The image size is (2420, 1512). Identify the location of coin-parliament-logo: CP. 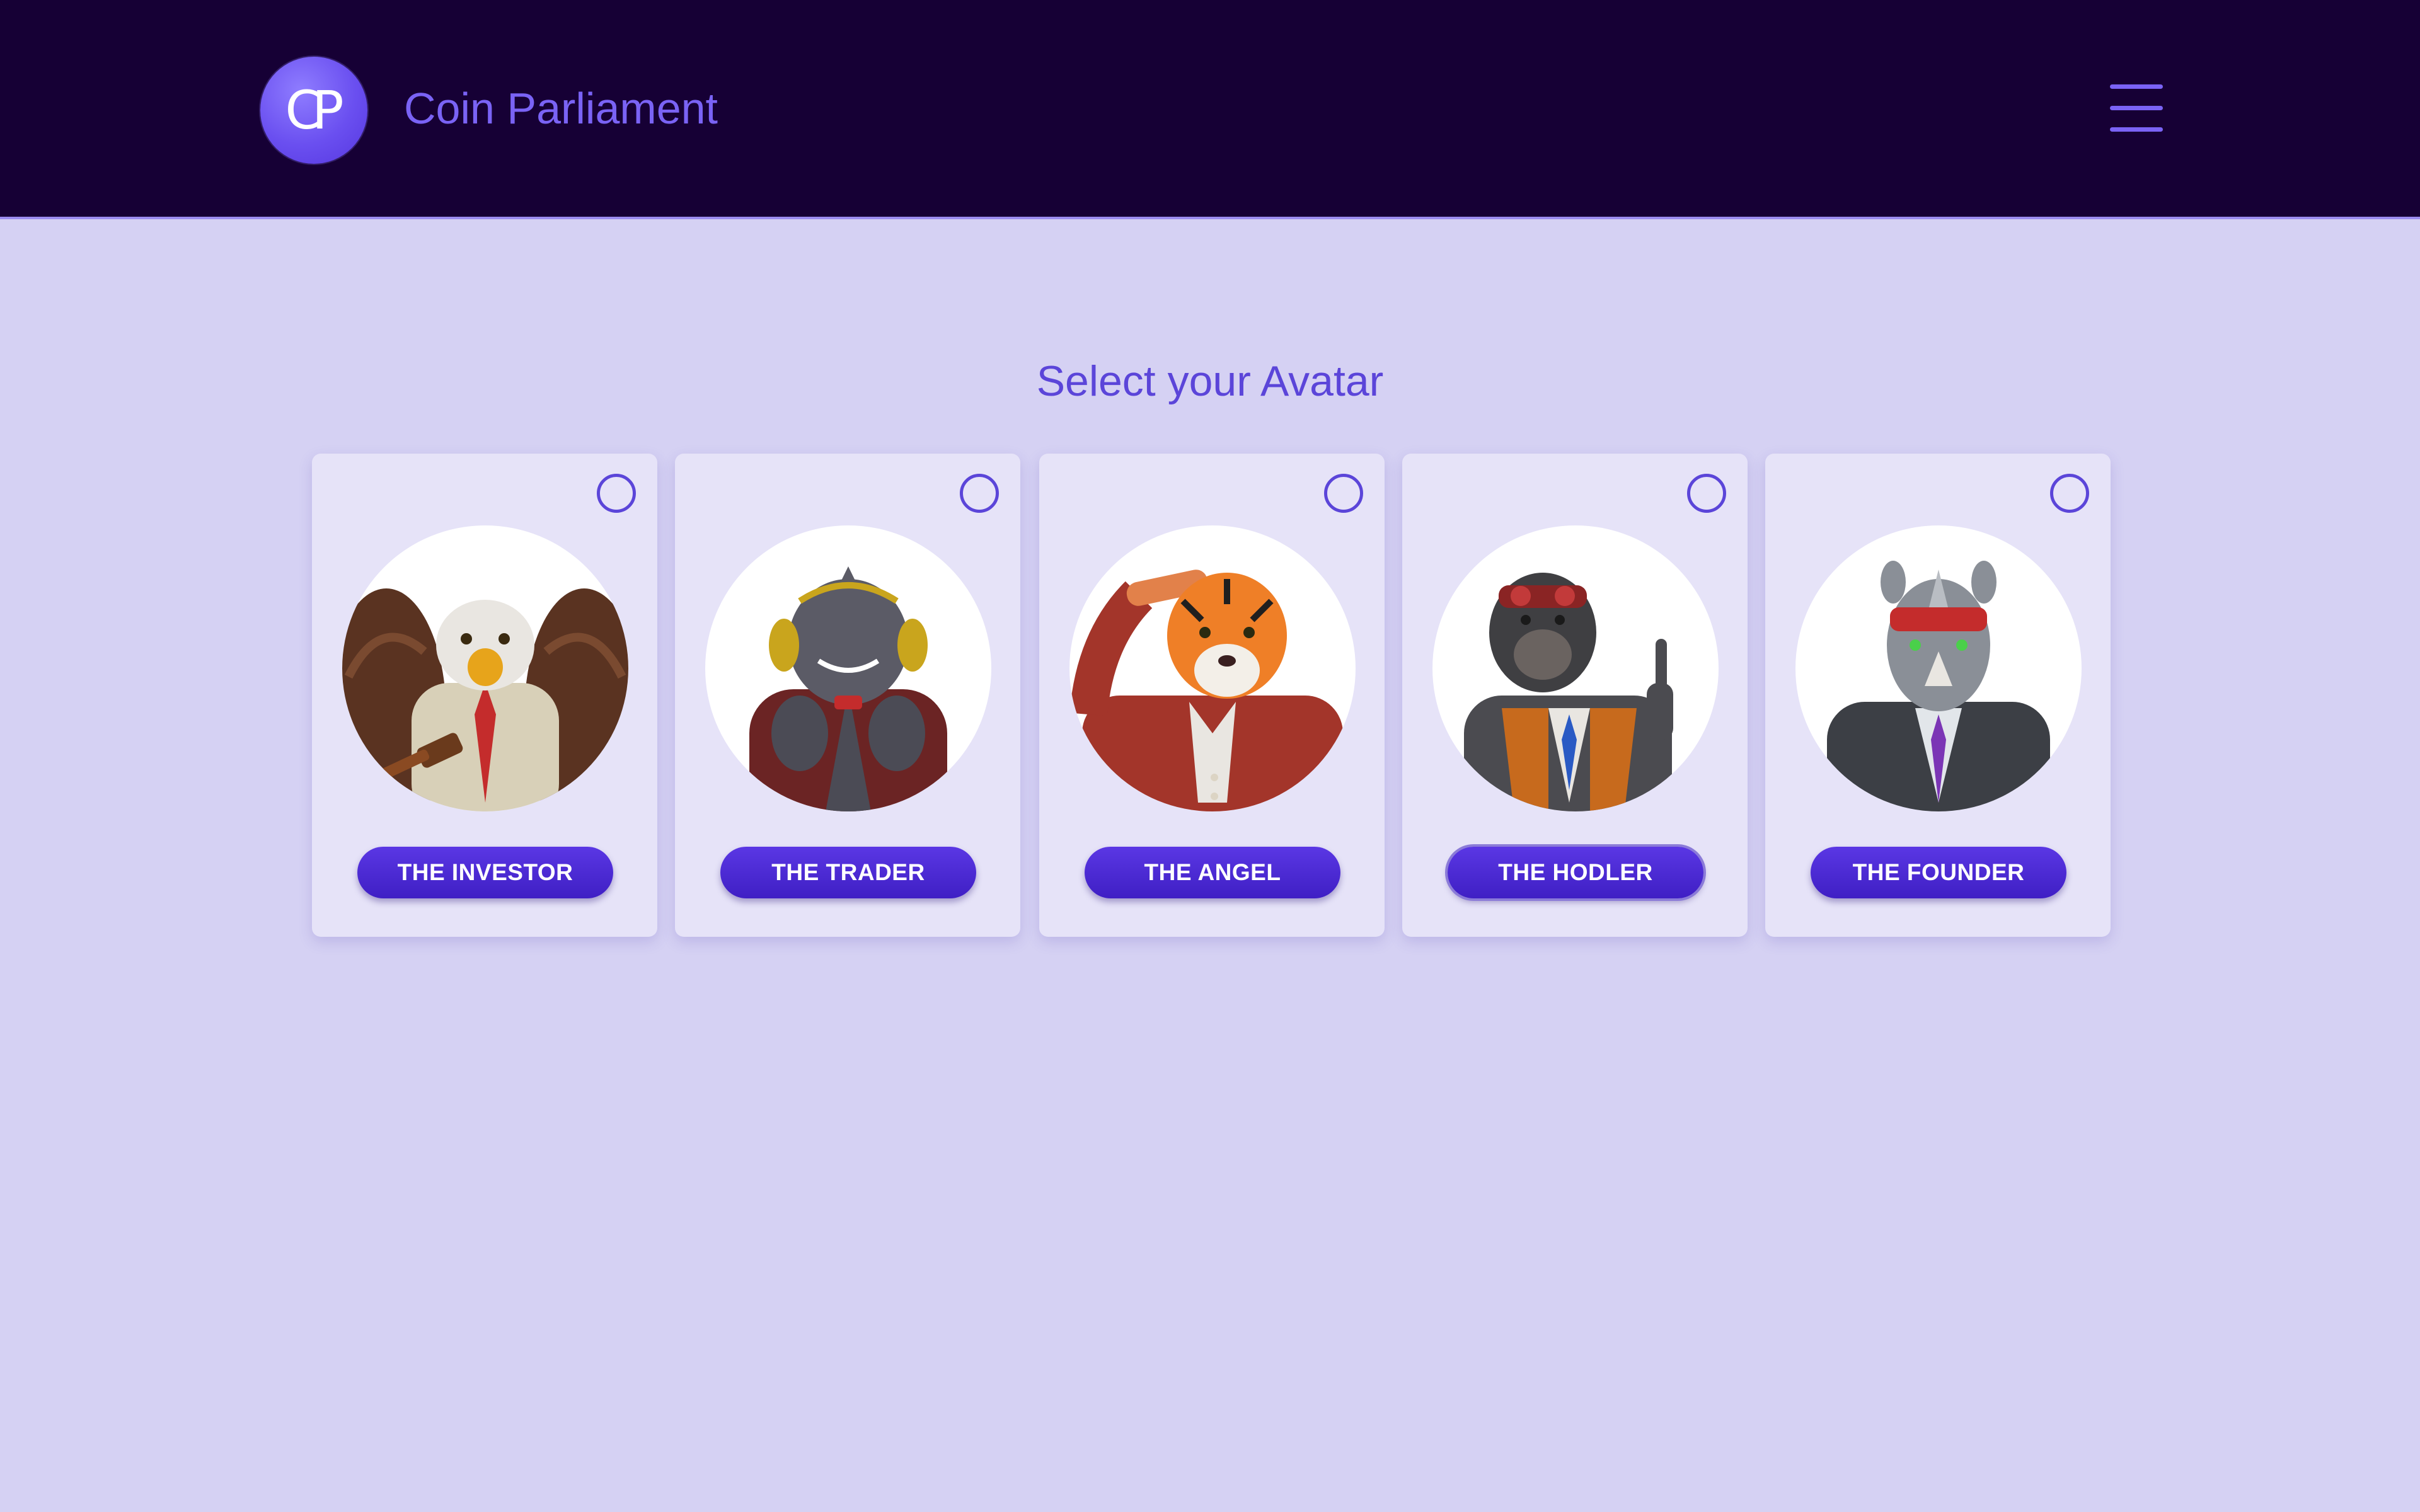
(314, 110).